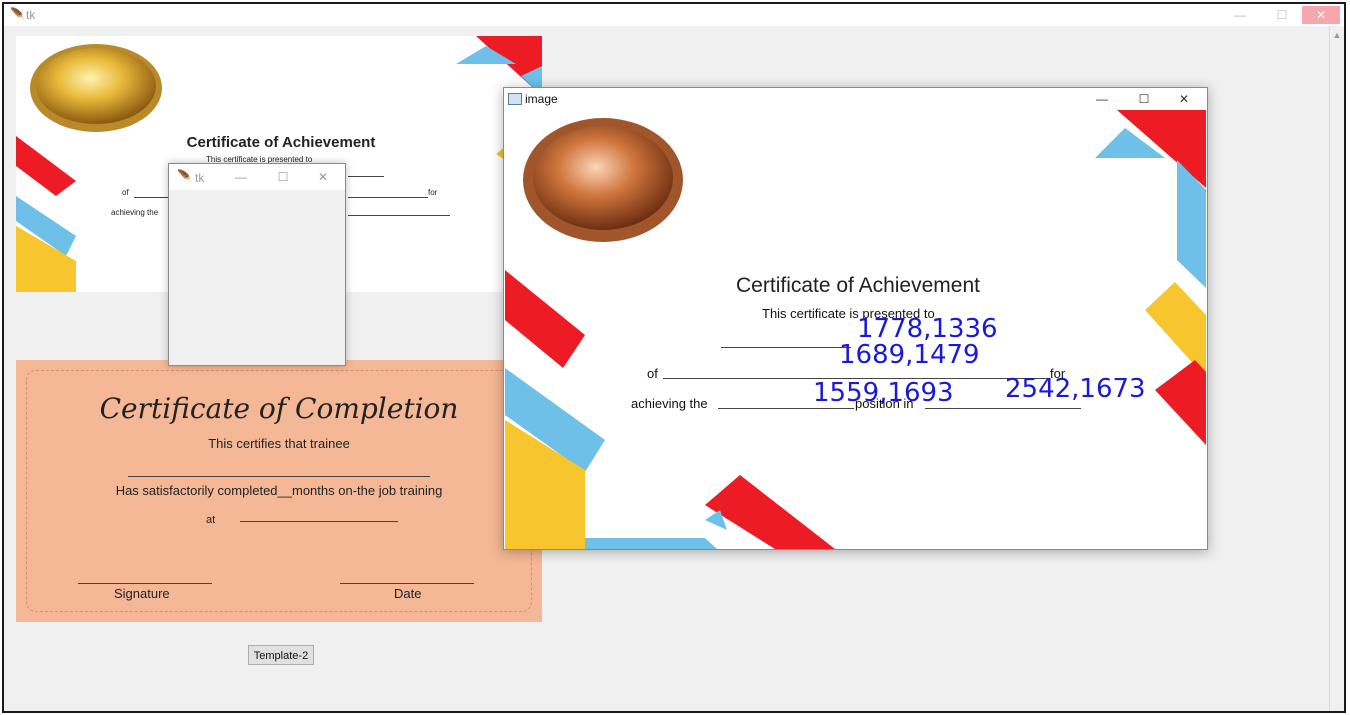 The image size is (1350, 715). Describe the element at coordinates (669, 403) in the screenshot. I see `image-cert-achieving-label: achieving the` at that location.